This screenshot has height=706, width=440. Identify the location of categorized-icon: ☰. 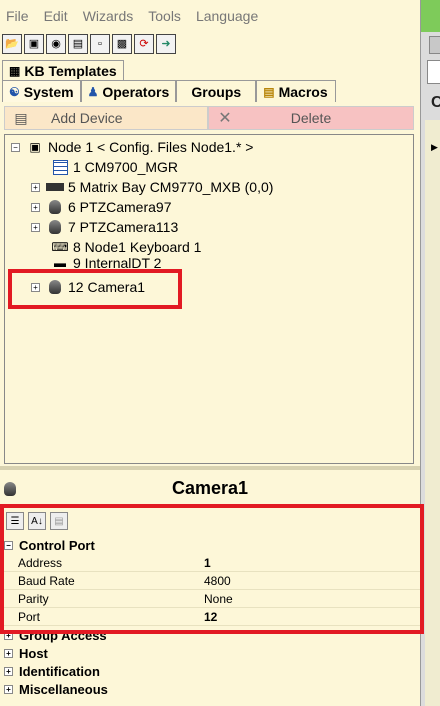
(15, 521).